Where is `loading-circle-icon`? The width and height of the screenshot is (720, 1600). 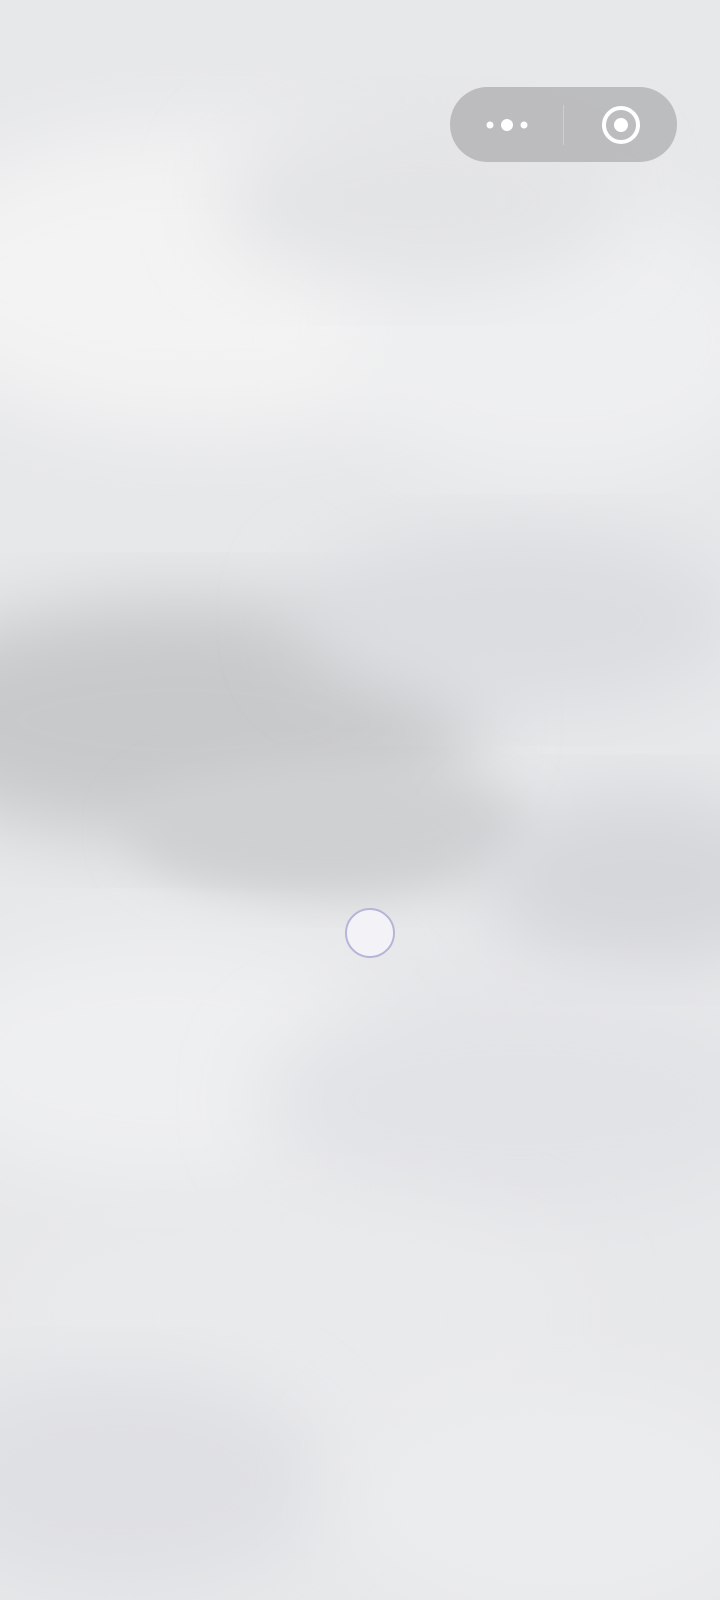
loading-circle-icon is located at coordinates (370, 933).